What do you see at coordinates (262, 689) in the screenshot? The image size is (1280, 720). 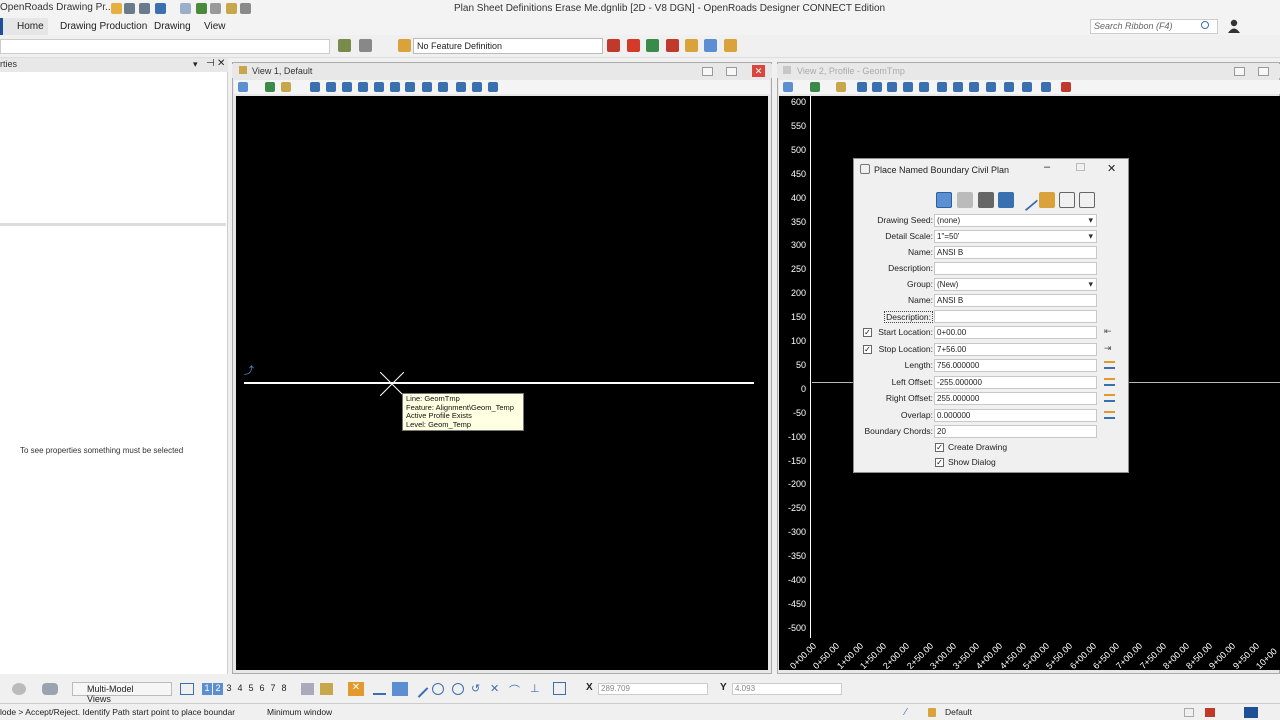 I see `view-6-toggle-button: 6` at bounding box center [262, 689].